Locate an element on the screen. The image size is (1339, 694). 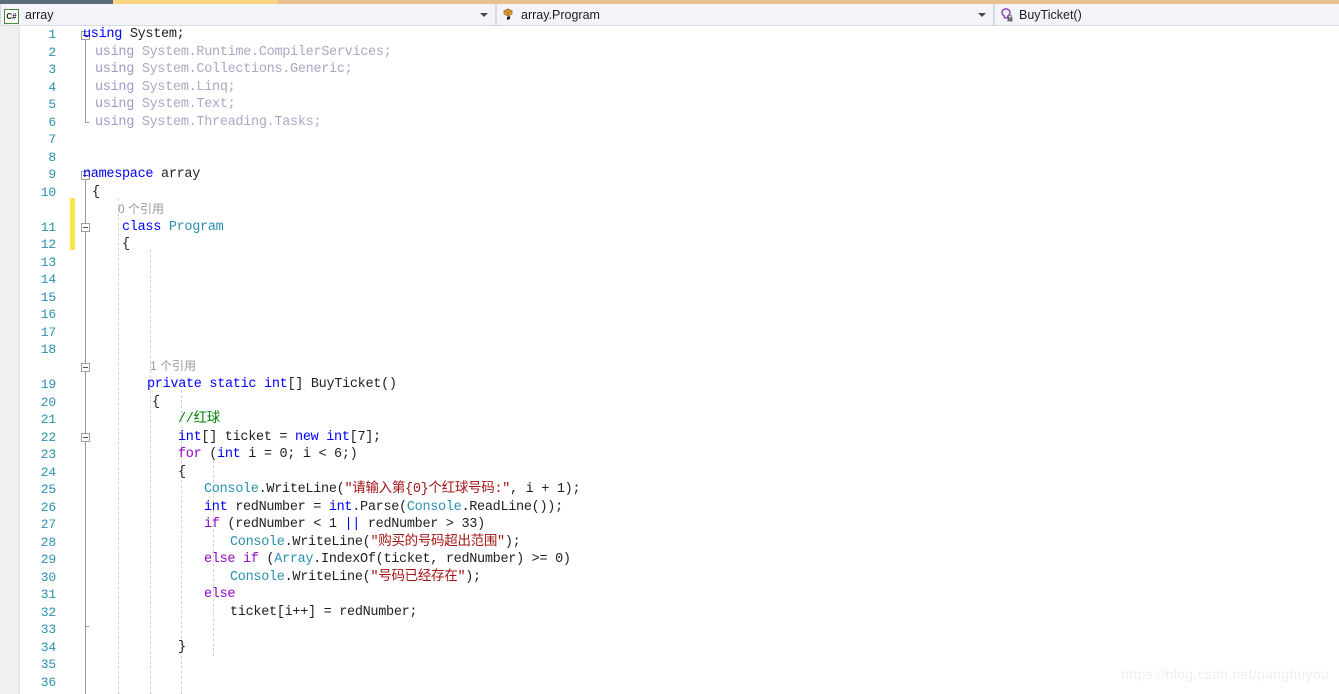
code-line-12: { is located at coordinates (126, 245).